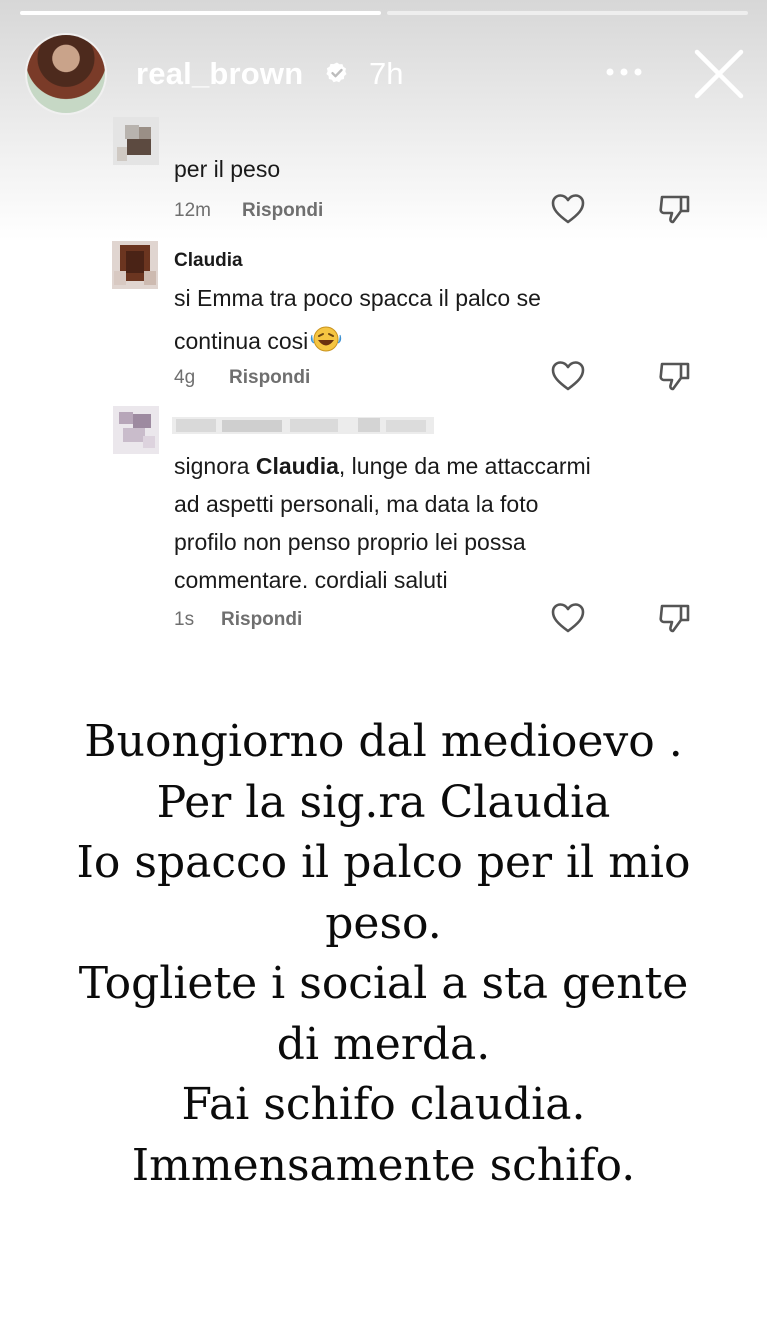 The width and height of the screenshot is (767, 1338). I want to click on caption-line: Fai schifo claudia., so click(383, 1104).